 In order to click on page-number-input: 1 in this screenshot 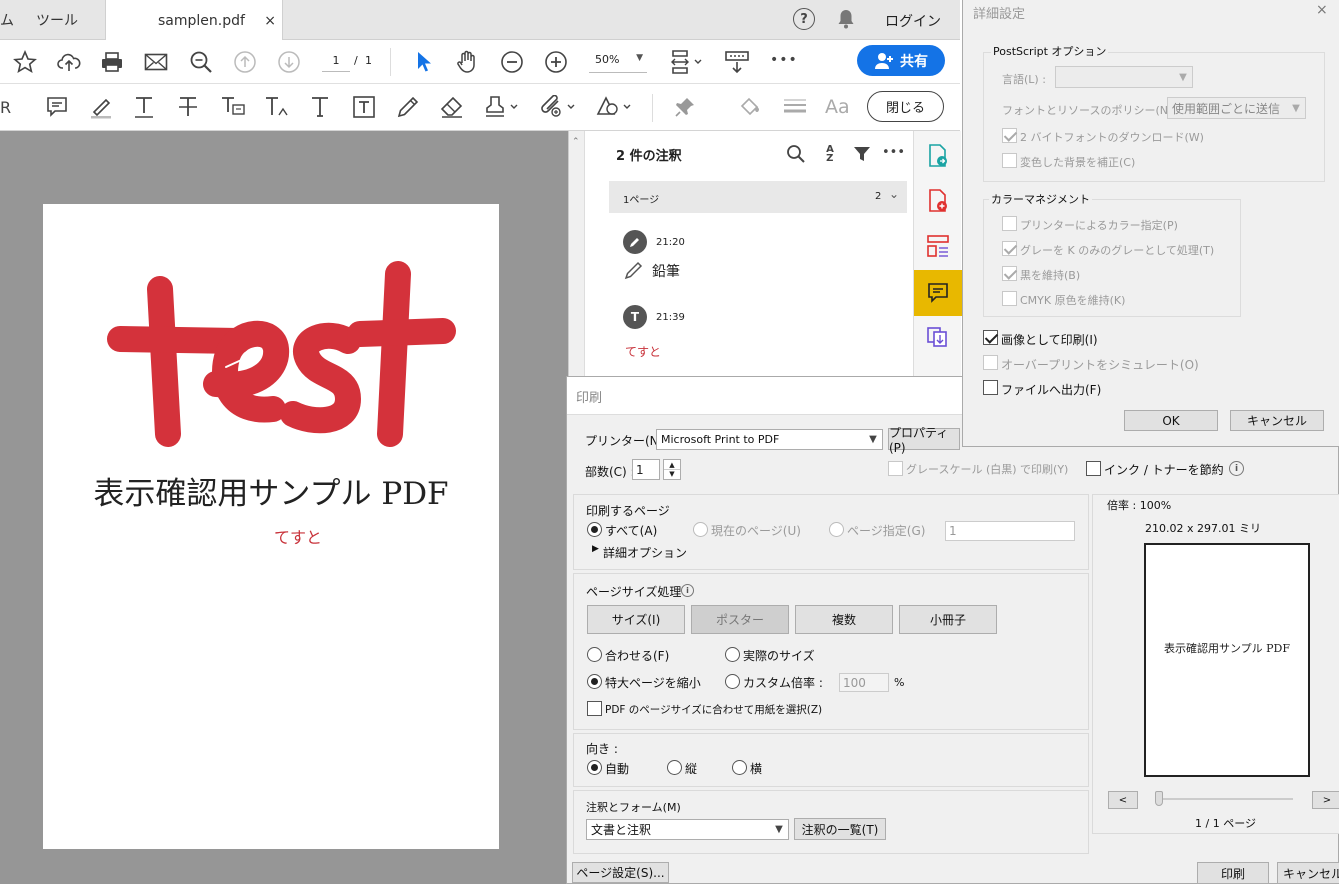, I will do `click(336, 62)`.